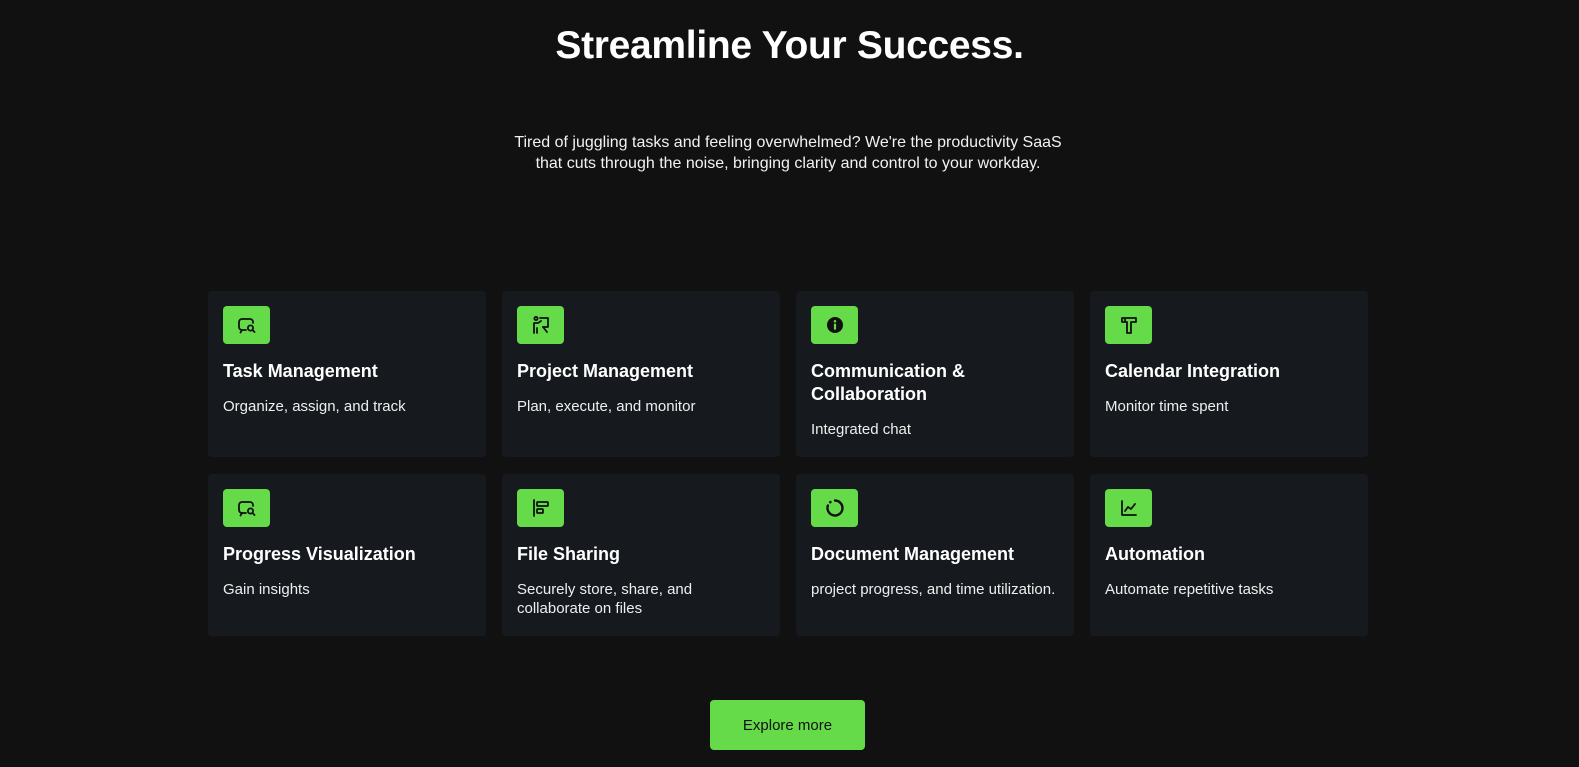 The height and width of the screenshot is (767, 1579). What do you see at coordinates (913, 554) in the screenshot?
I see `feature-title: Document Management` at bounding box center [913, 554].